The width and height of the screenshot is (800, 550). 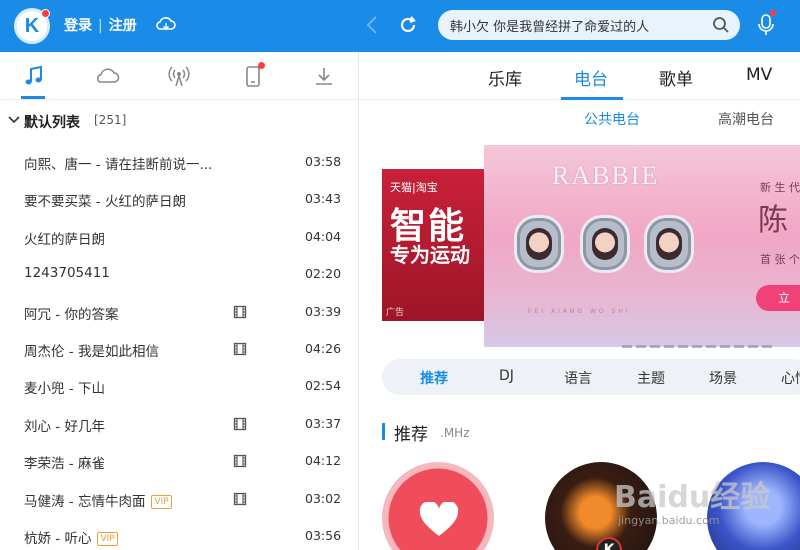 I want to click on heart-icon, so click(x=439, y=519).